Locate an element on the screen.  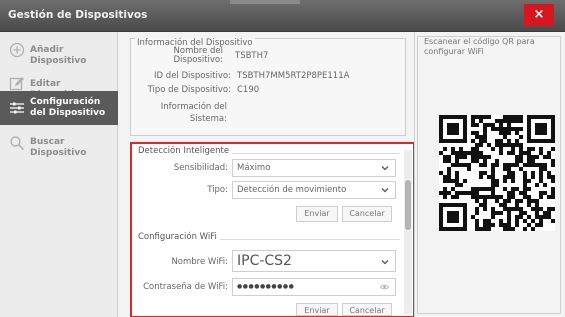
detection-type-label: Tipo: is located at coordinates (217, 190).